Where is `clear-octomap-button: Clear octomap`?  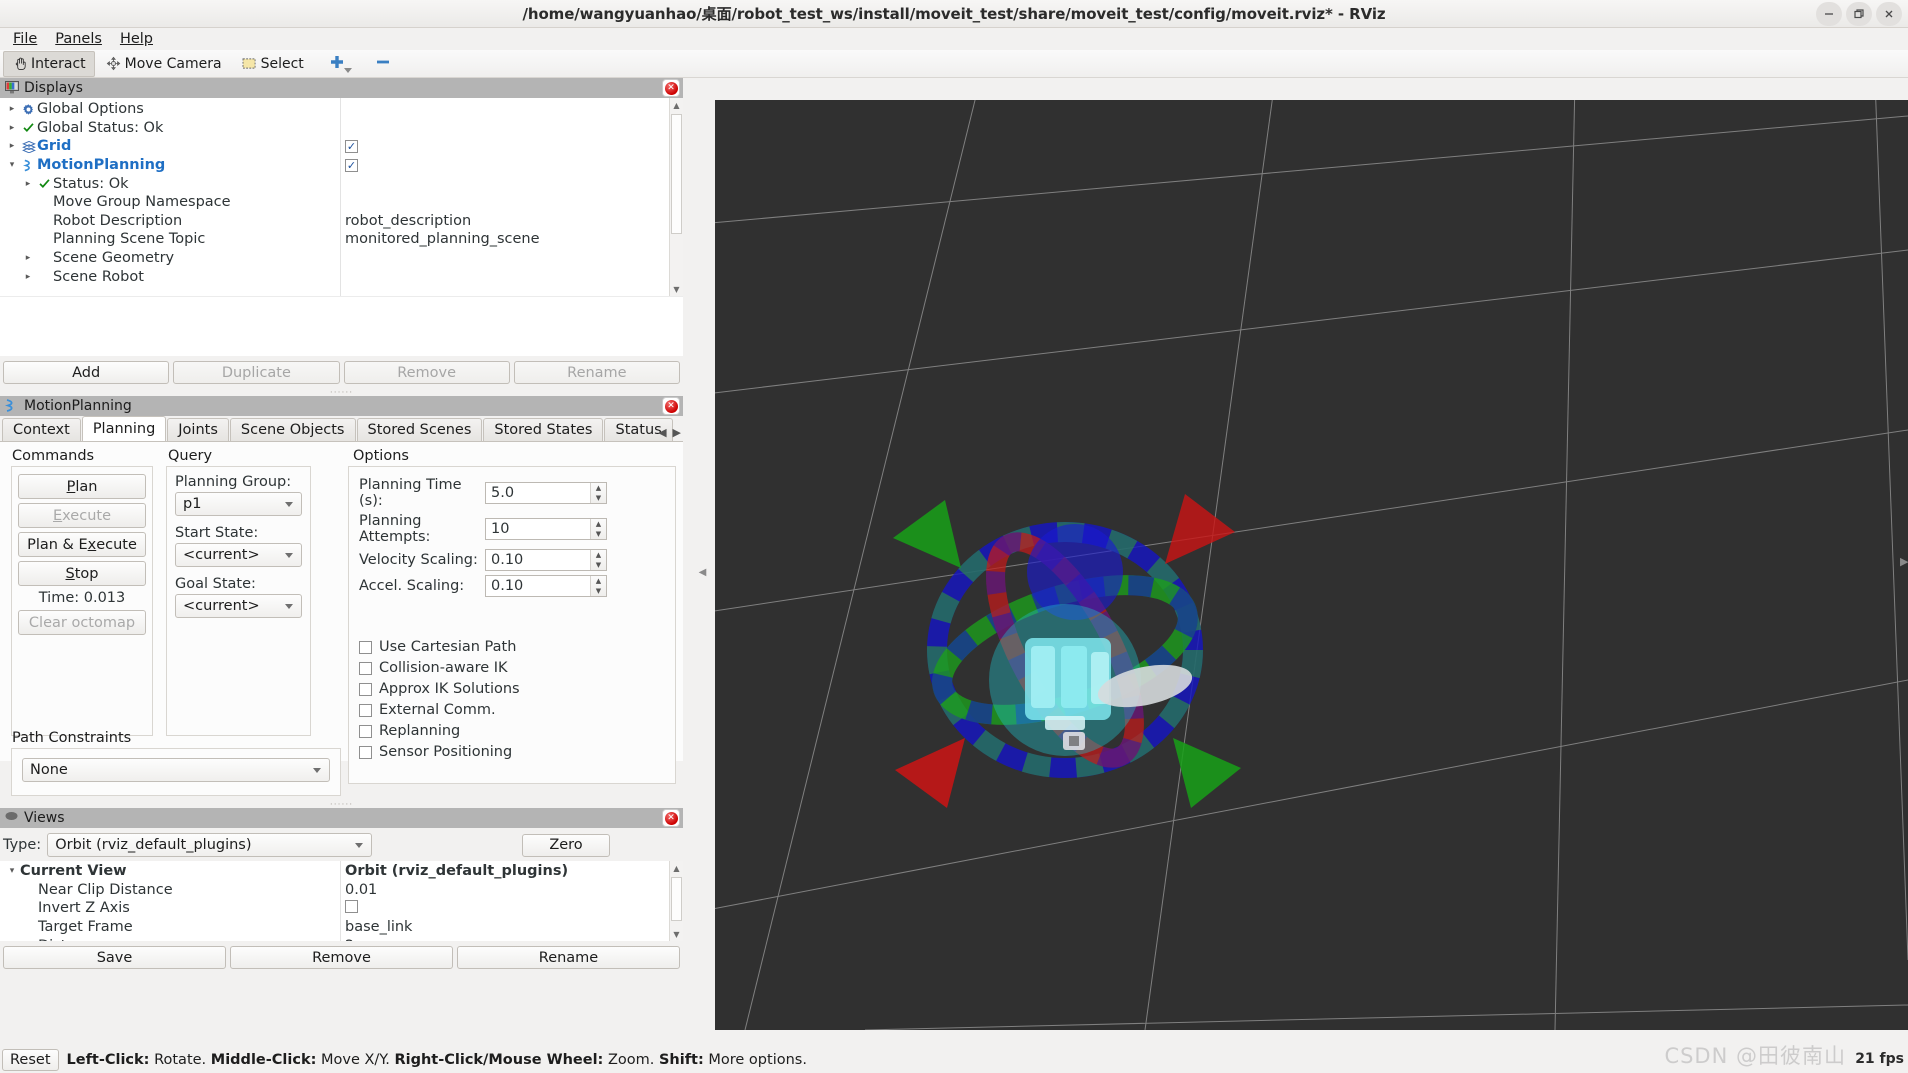
clear-octomap-button: Clear octomap is located at coordinates (82, 622).